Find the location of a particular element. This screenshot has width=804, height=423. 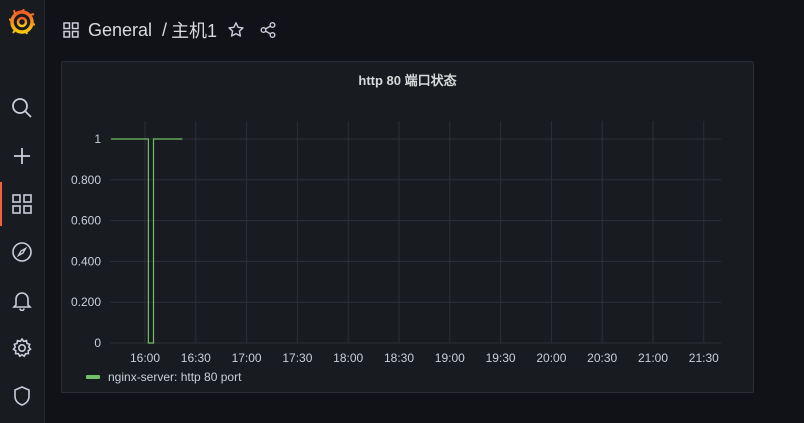

x-tick-label: 16:00 is located at coordinates (145, 356).